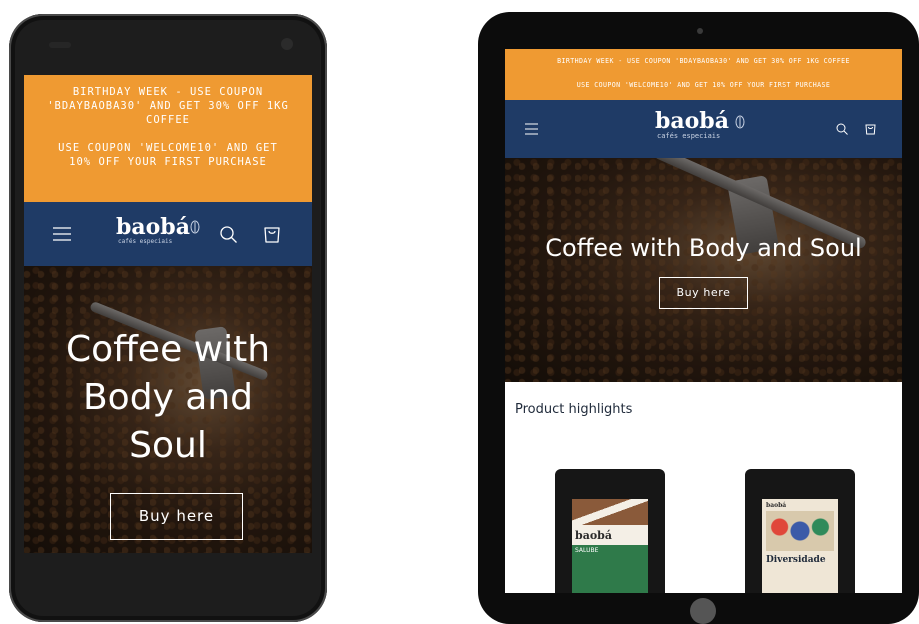 Image resolution: width=919 pixels, height=624 pixels. Describe the element at coordinates (610, 512) in the screenshot. I see `label-mountains` at that location.